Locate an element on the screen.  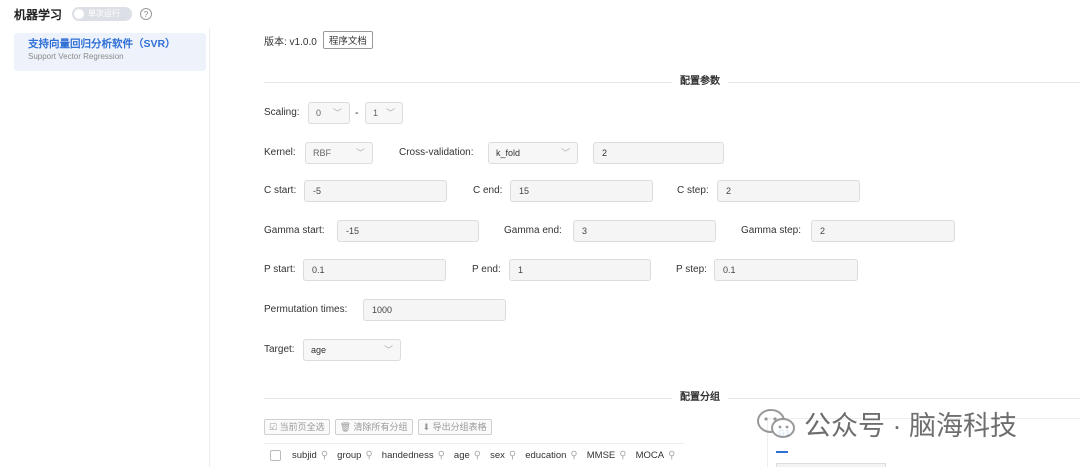
single-run-toggle: 单次运行 is located at coordinates (102, 14).